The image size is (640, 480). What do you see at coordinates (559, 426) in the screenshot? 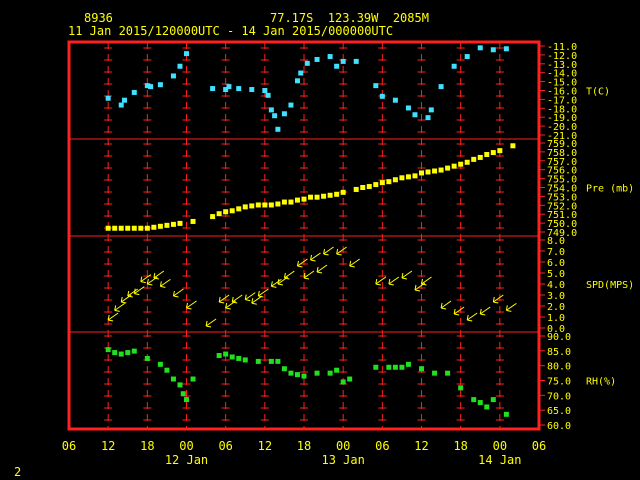
I see `y-tick-label: 60.0` at bounding box center [559, 426].